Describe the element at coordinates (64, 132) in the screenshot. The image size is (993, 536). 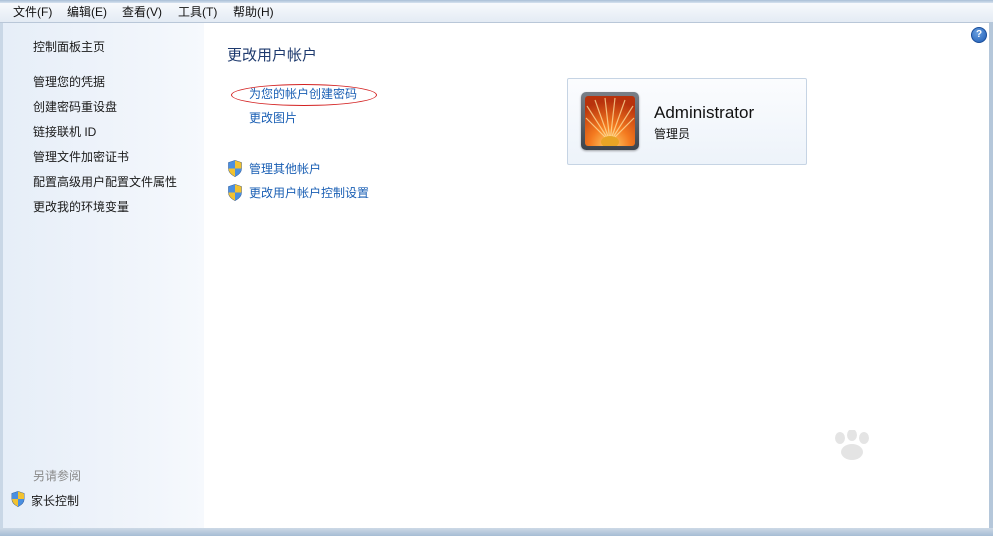
I see `sidebar-link-link-online-id: 链接联机 ID` at that location.